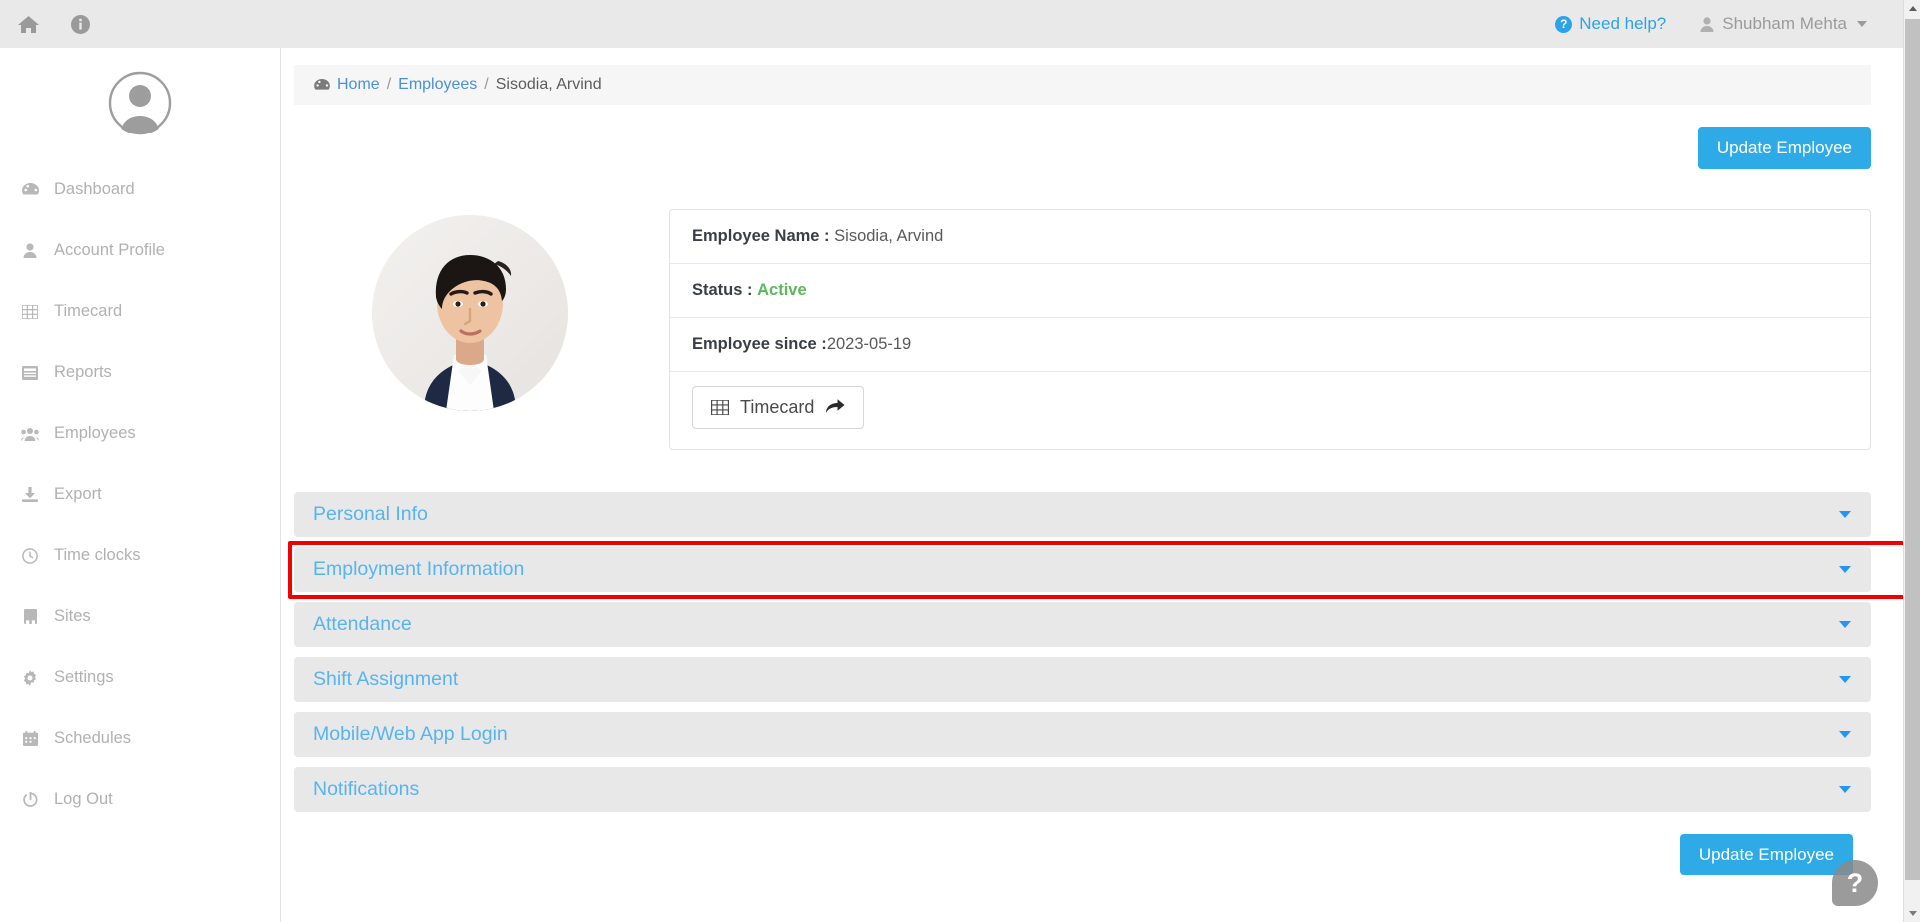 This screenshot has height=922, width=1920. I want to click on download-icon, so click(30, 494).